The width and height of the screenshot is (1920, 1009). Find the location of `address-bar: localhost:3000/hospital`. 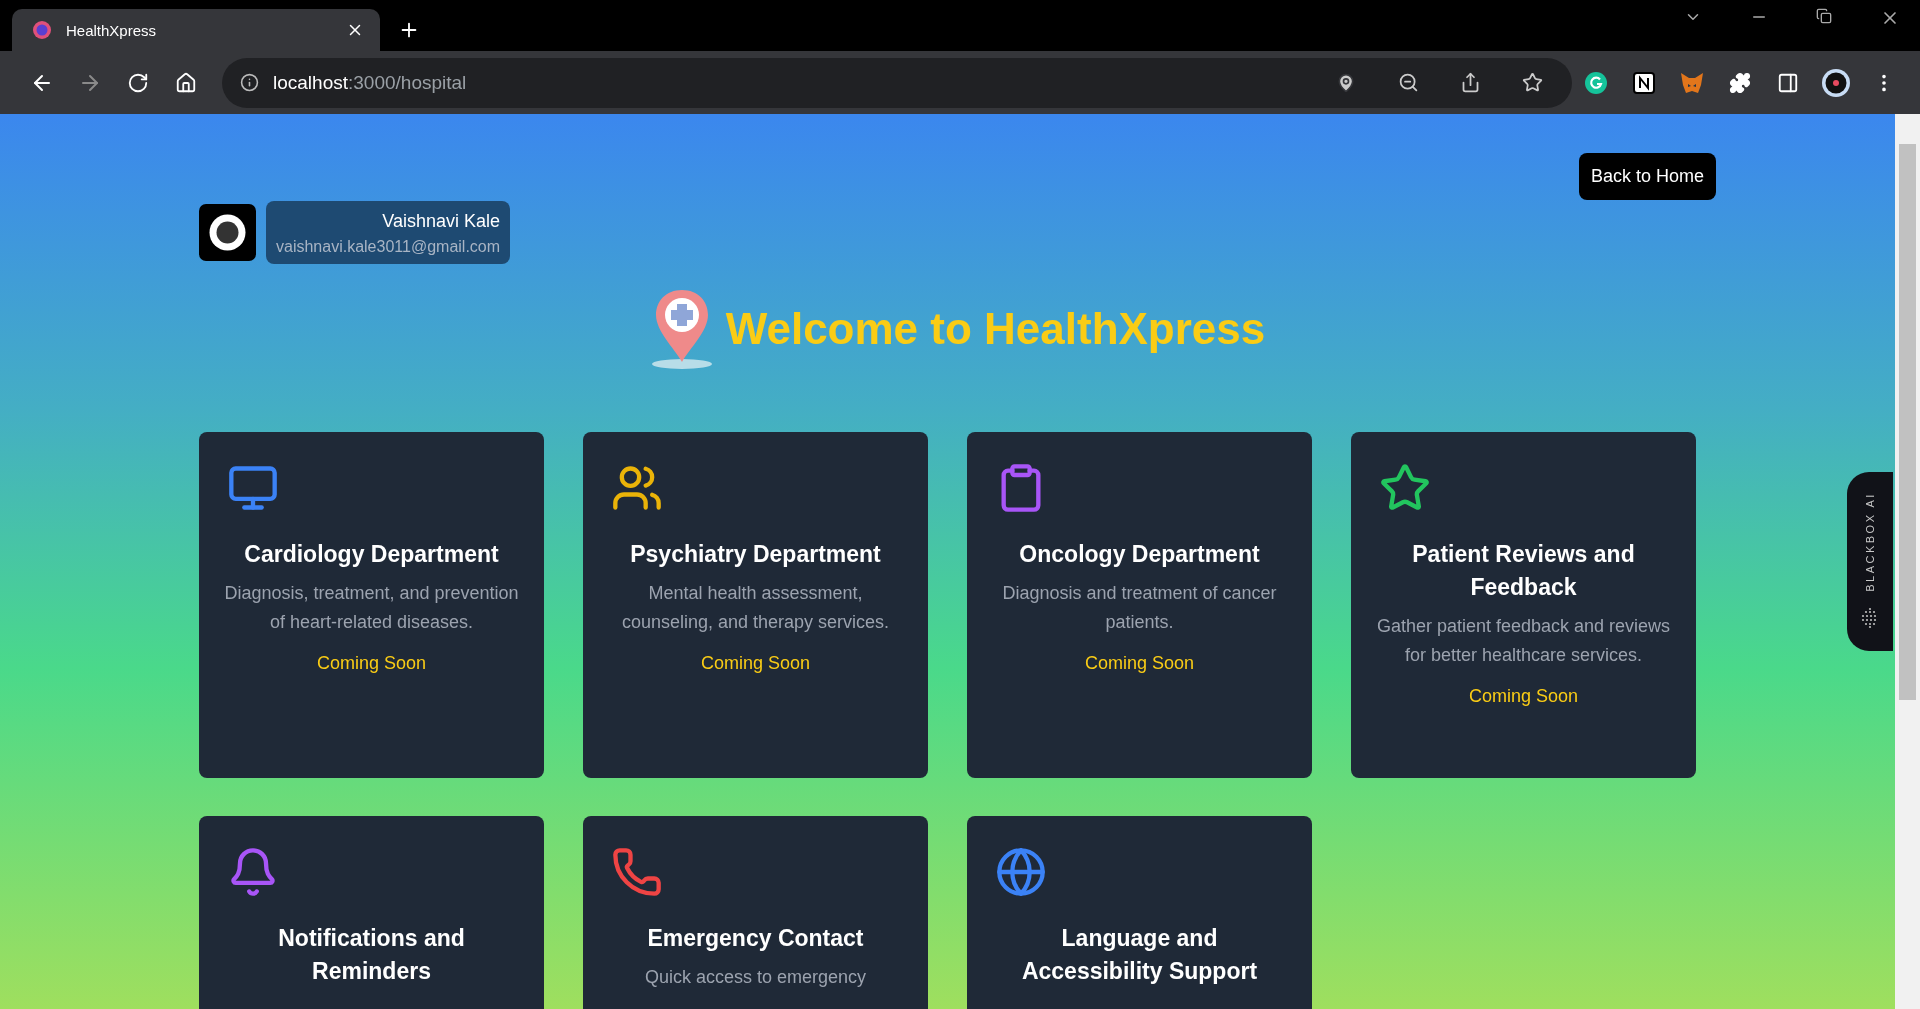

address-bar: localhost:3000/hospital is located at coordinates (897, 82).